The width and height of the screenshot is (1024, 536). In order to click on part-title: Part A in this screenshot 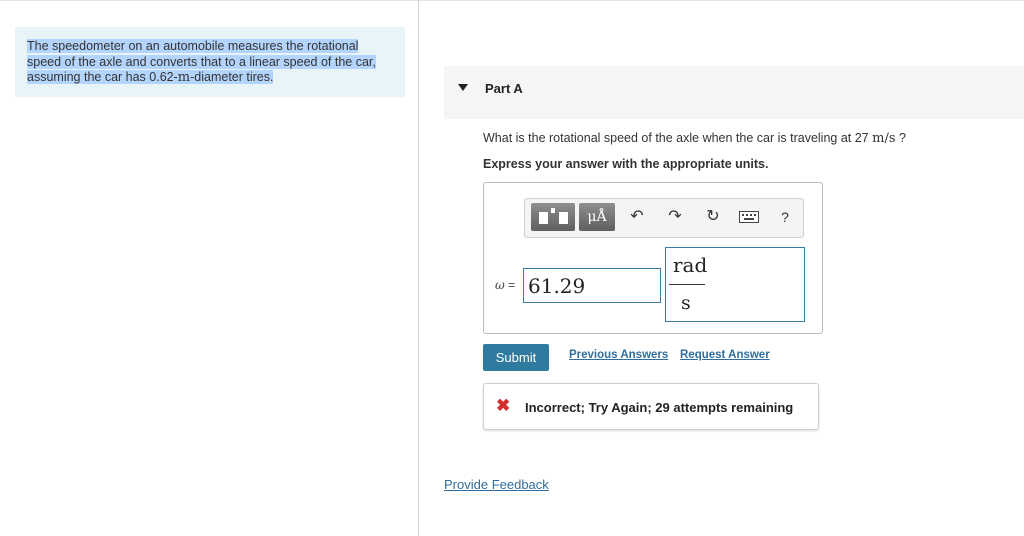, I will do `click(504, 88)`.